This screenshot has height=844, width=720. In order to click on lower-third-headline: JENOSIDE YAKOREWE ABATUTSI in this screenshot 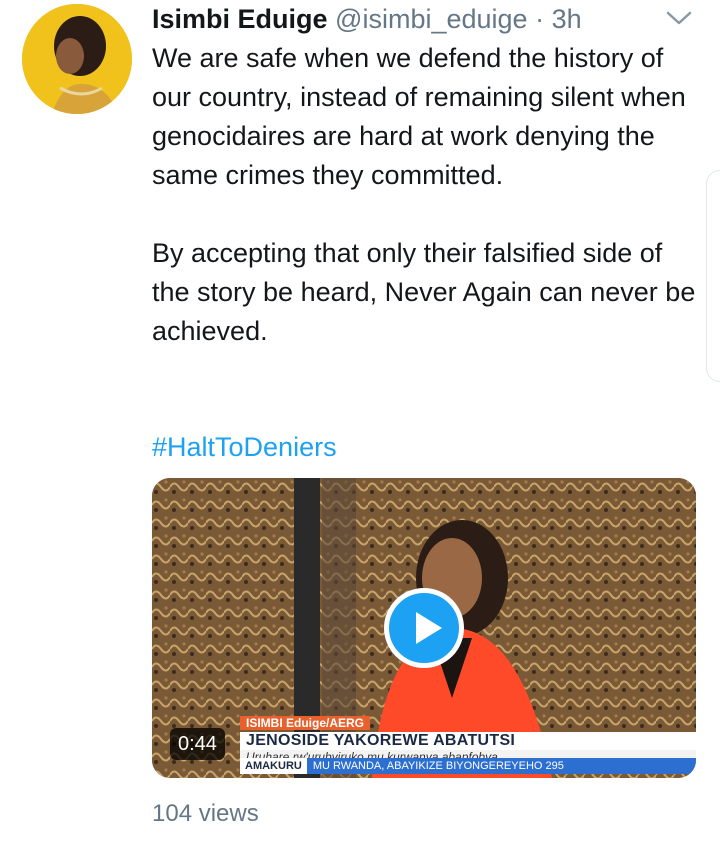, I will do `click(468, 741)`.